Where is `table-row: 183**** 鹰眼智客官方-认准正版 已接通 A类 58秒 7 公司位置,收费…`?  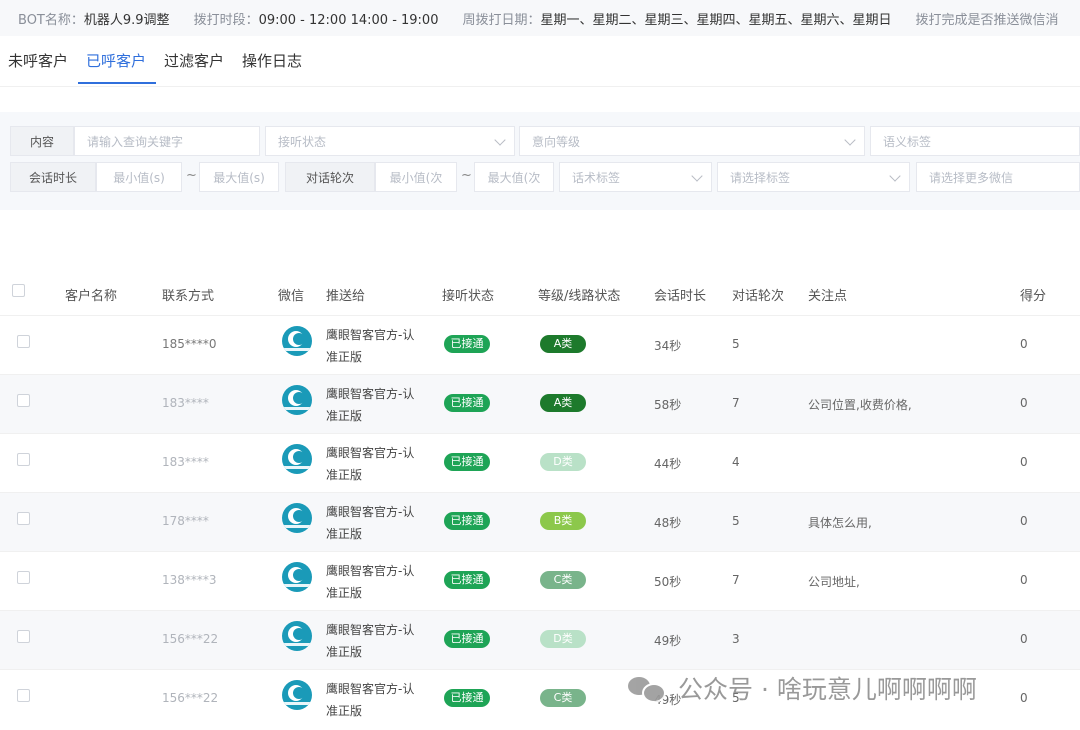 table-row: 183**** 鹰眼智客官方-认准正版 已接通 A类 58秒 7 公司位置,收费… is located at coordinates (540, 403).